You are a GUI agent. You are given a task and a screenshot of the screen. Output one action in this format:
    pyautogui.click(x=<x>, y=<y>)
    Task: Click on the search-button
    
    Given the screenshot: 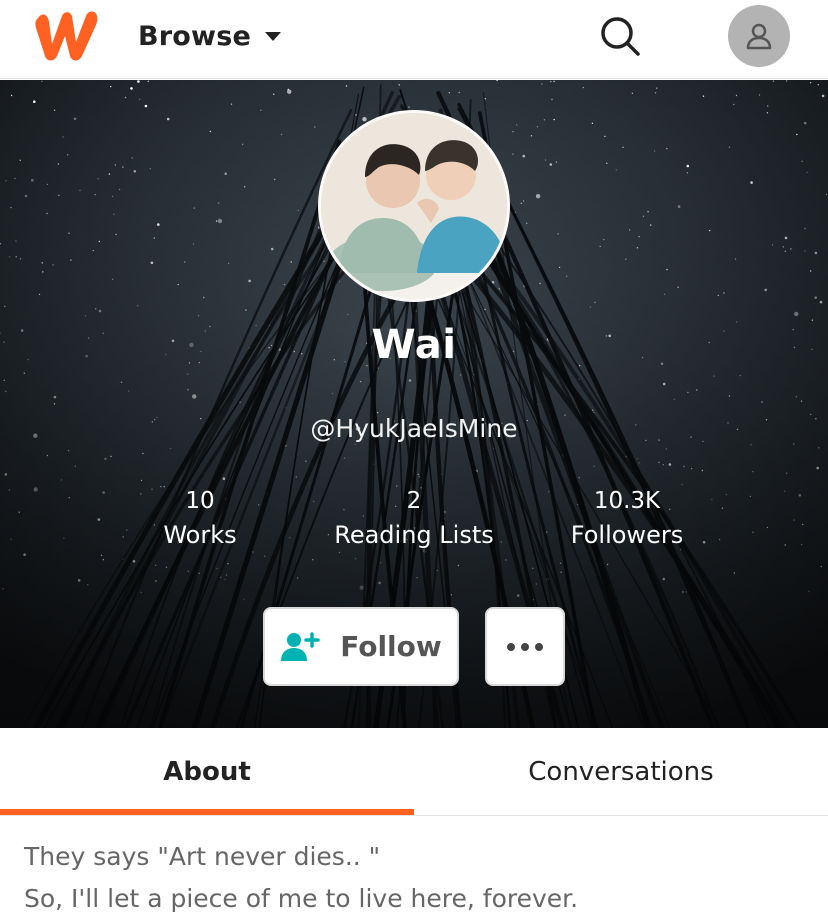 What is the action you would take?
    pyautogui.click(x=620, y=36)
    